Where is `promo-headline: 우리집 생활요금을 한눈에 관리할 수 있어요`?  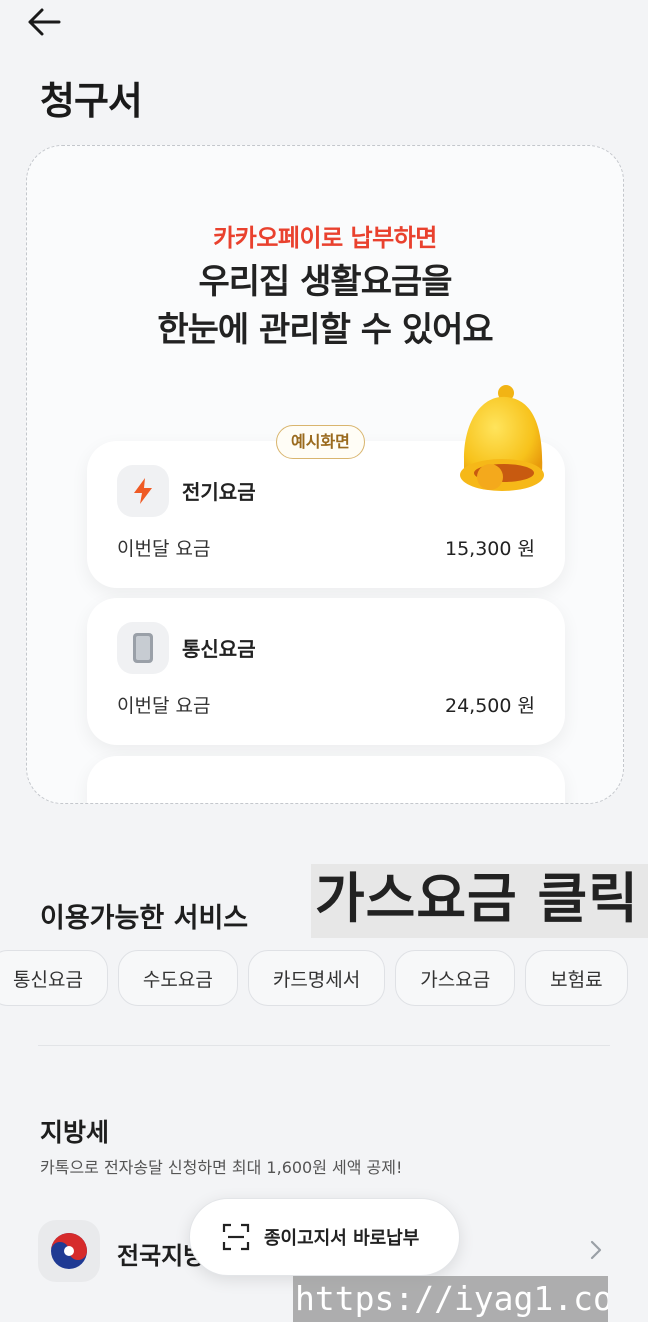 promo-headline: 우리집 생활요금을 한눈에 관리할 수 있어요 is located at coordinates (325, 306).